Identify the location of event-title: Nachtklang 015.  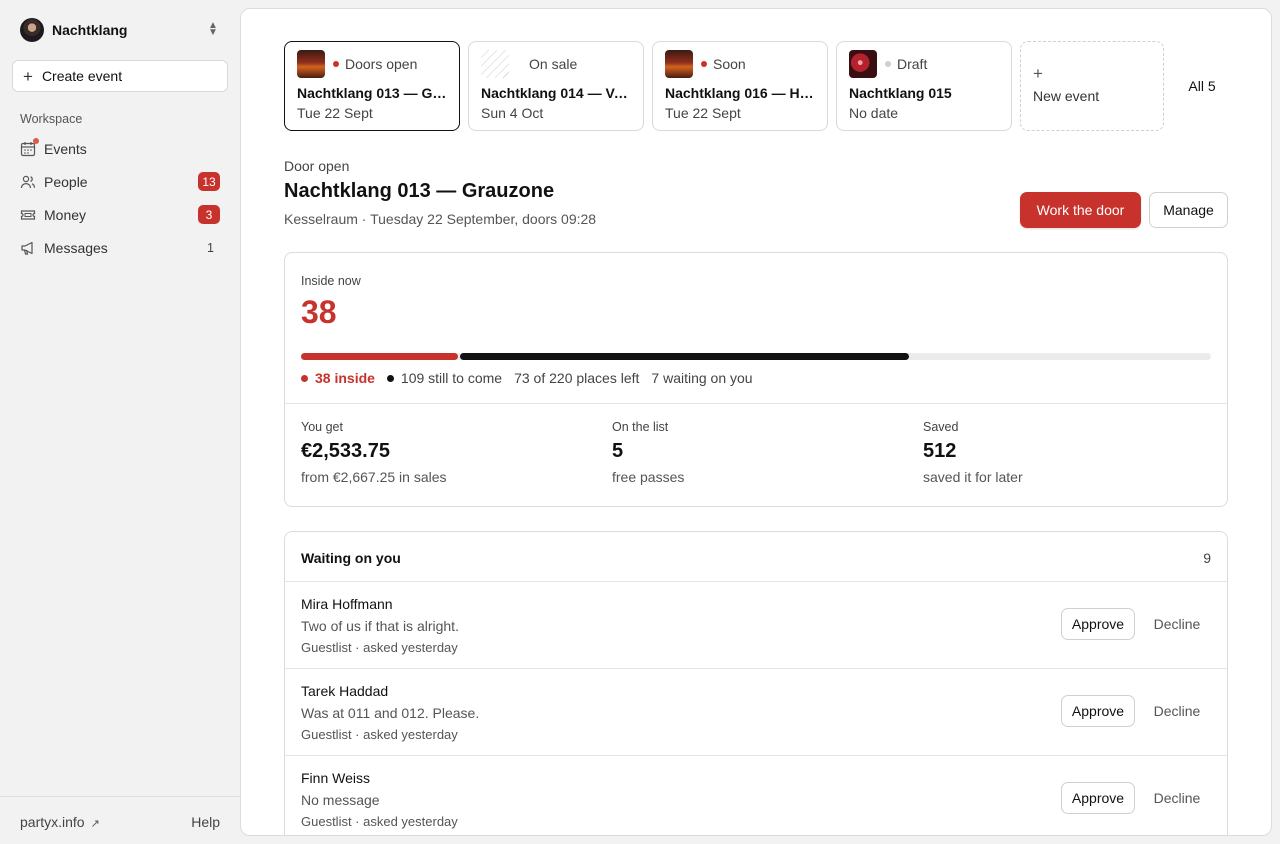
(900, 93).